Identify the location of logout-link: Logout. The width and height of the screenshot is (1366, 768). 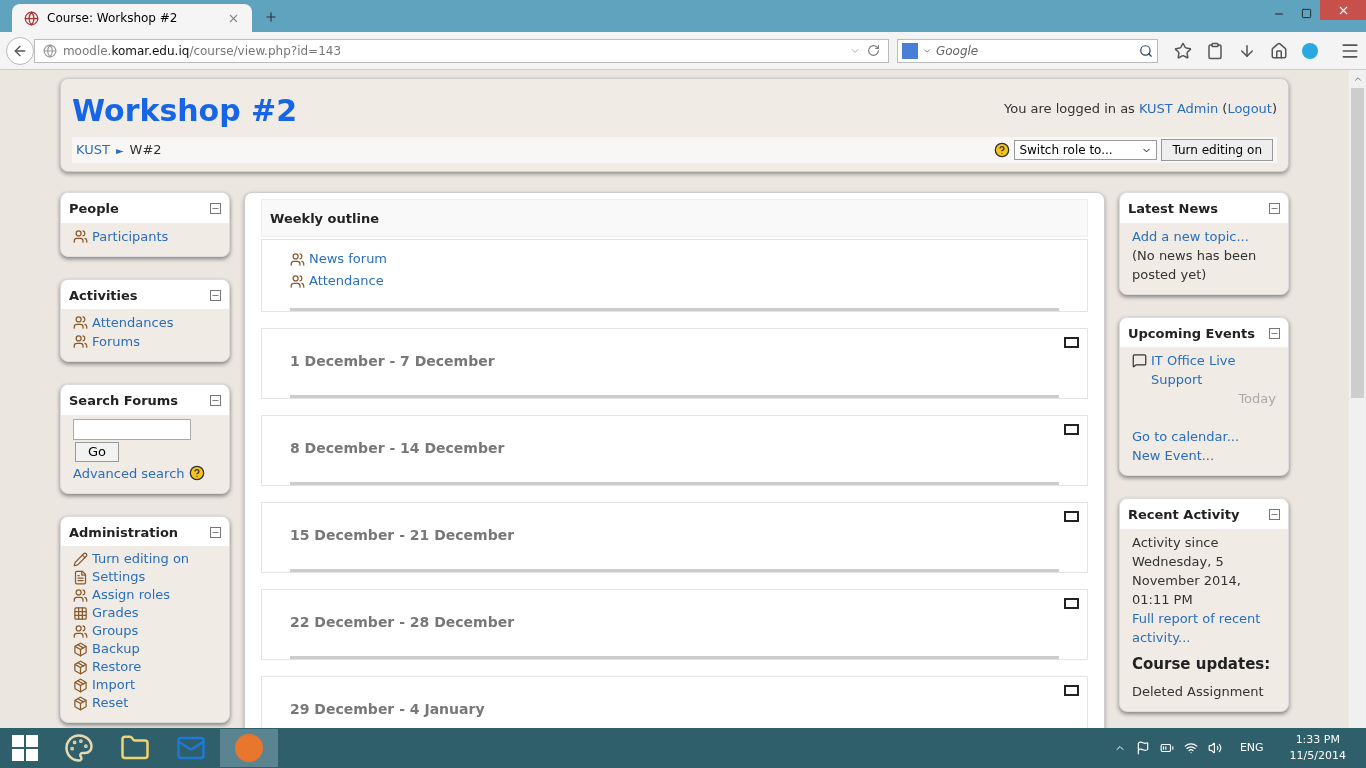
(1249, 109).